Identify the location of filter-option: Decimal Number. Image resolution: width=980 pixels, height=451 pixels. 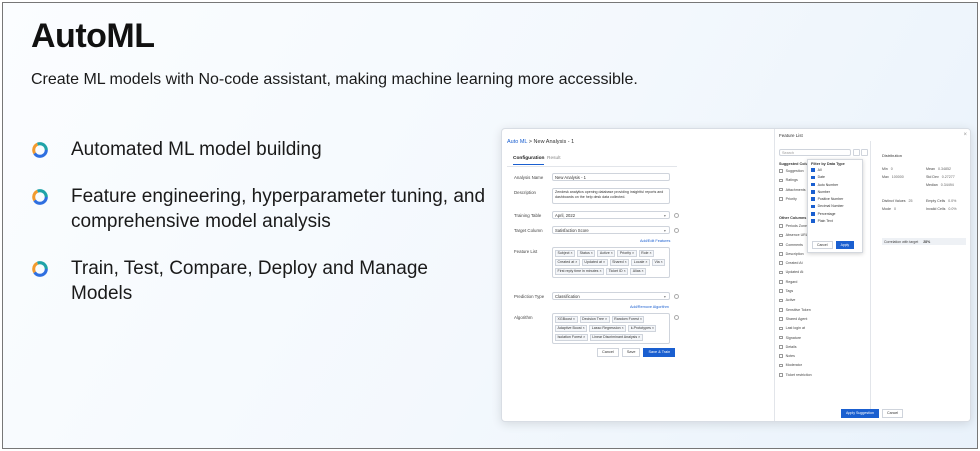
(835, 206).